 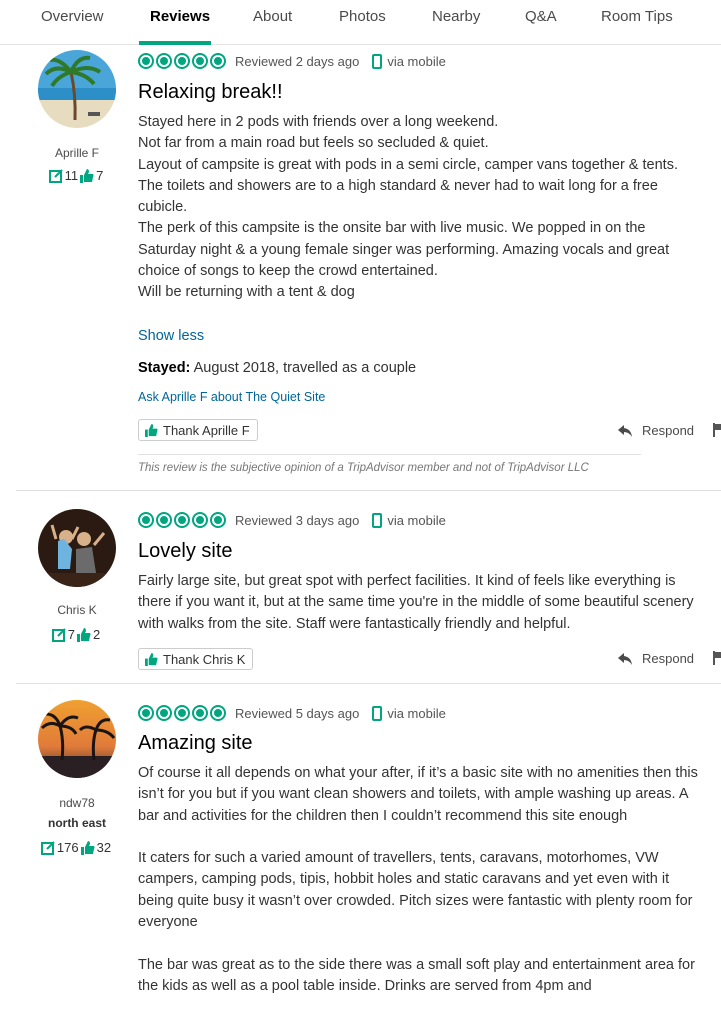 I want to click on thank-button: Thank Chris K, so click(x=196, y=659).